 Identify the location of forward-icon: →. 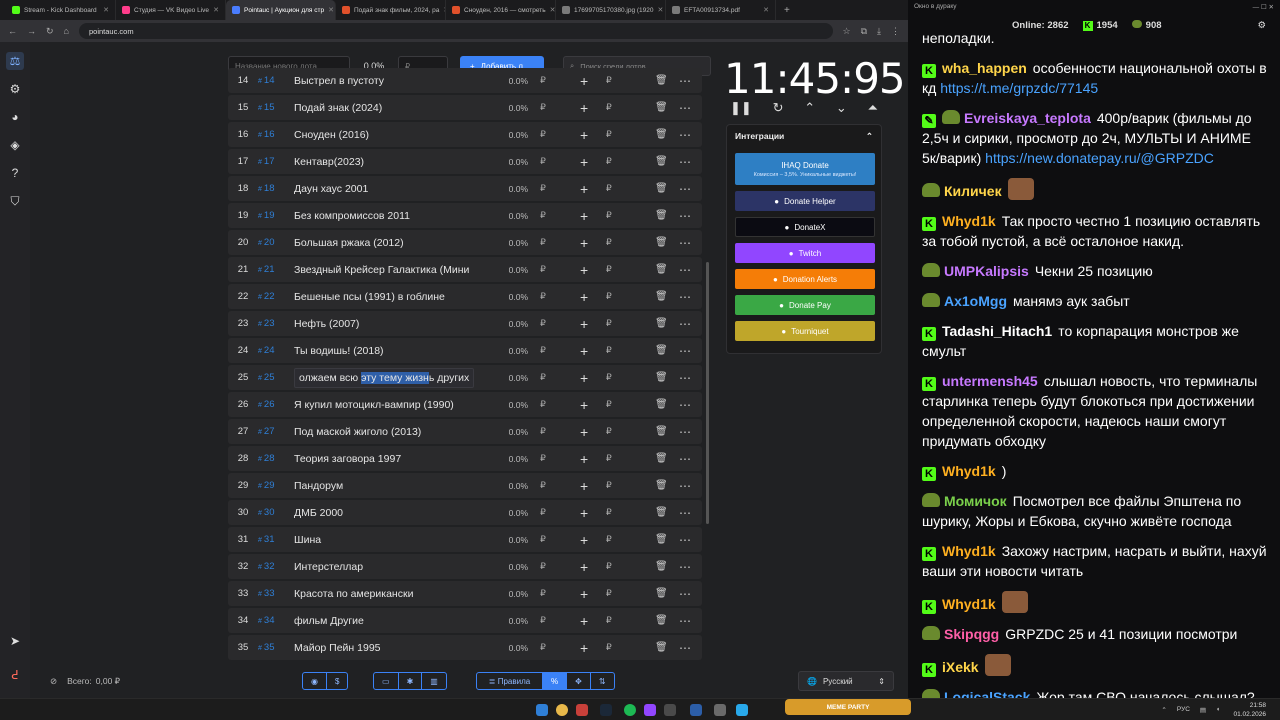
(31, 31).